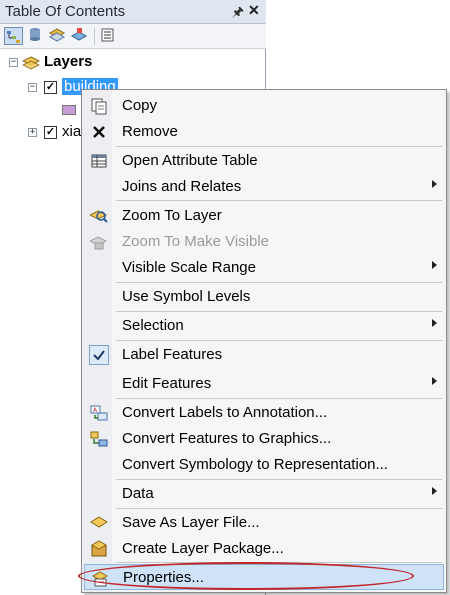  What do you see at coordinates (186, 296) in the screenshot?
I see `menu-item-label: Use Symbol Levels` at bounding box center [186, 296].